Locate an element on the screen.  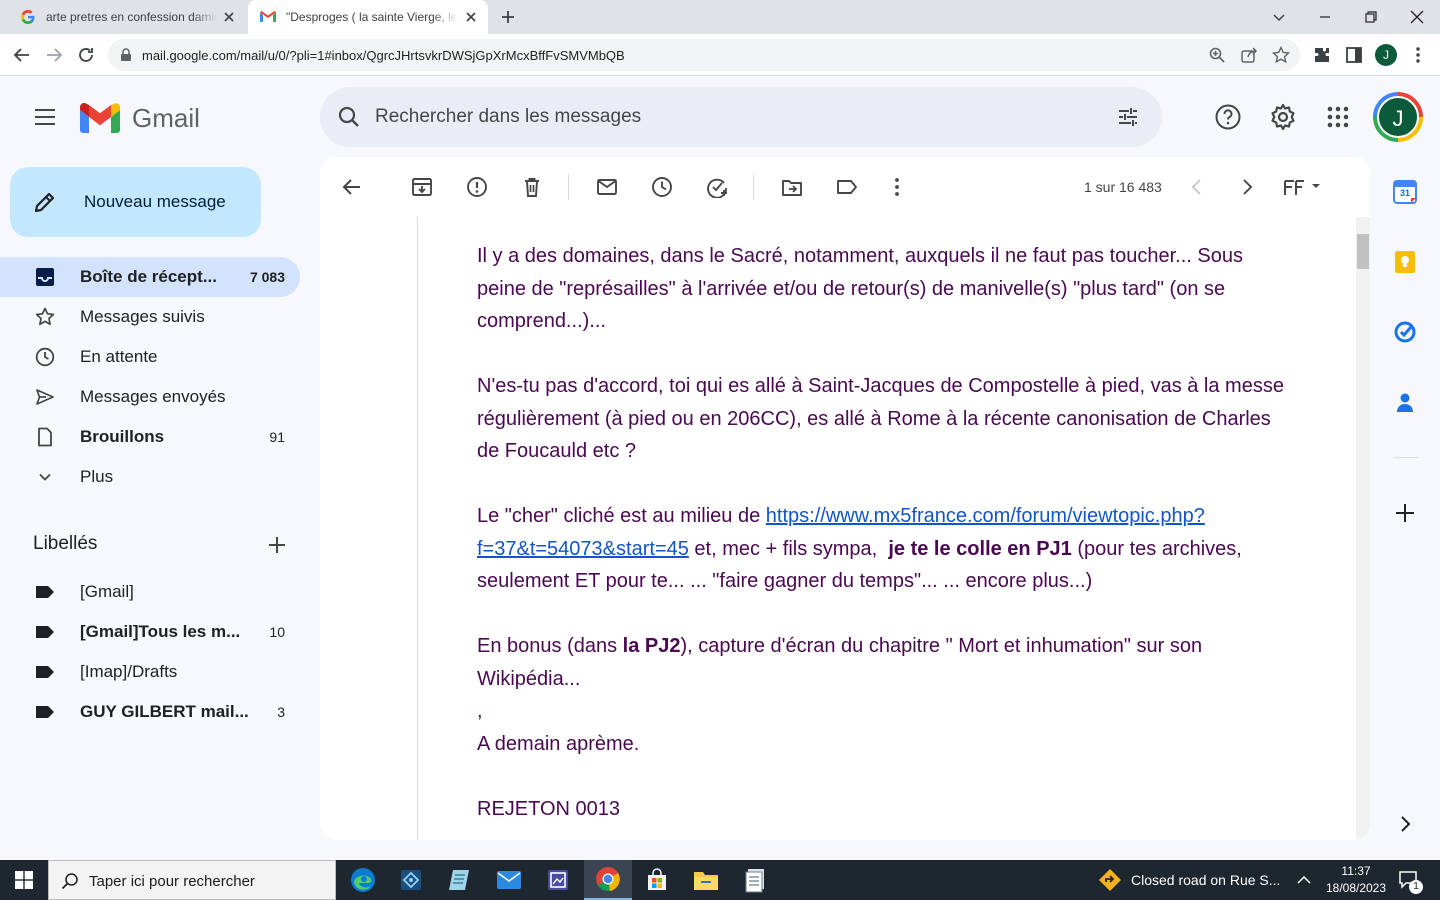
add-task-icon is located at coordinates (717, 187).